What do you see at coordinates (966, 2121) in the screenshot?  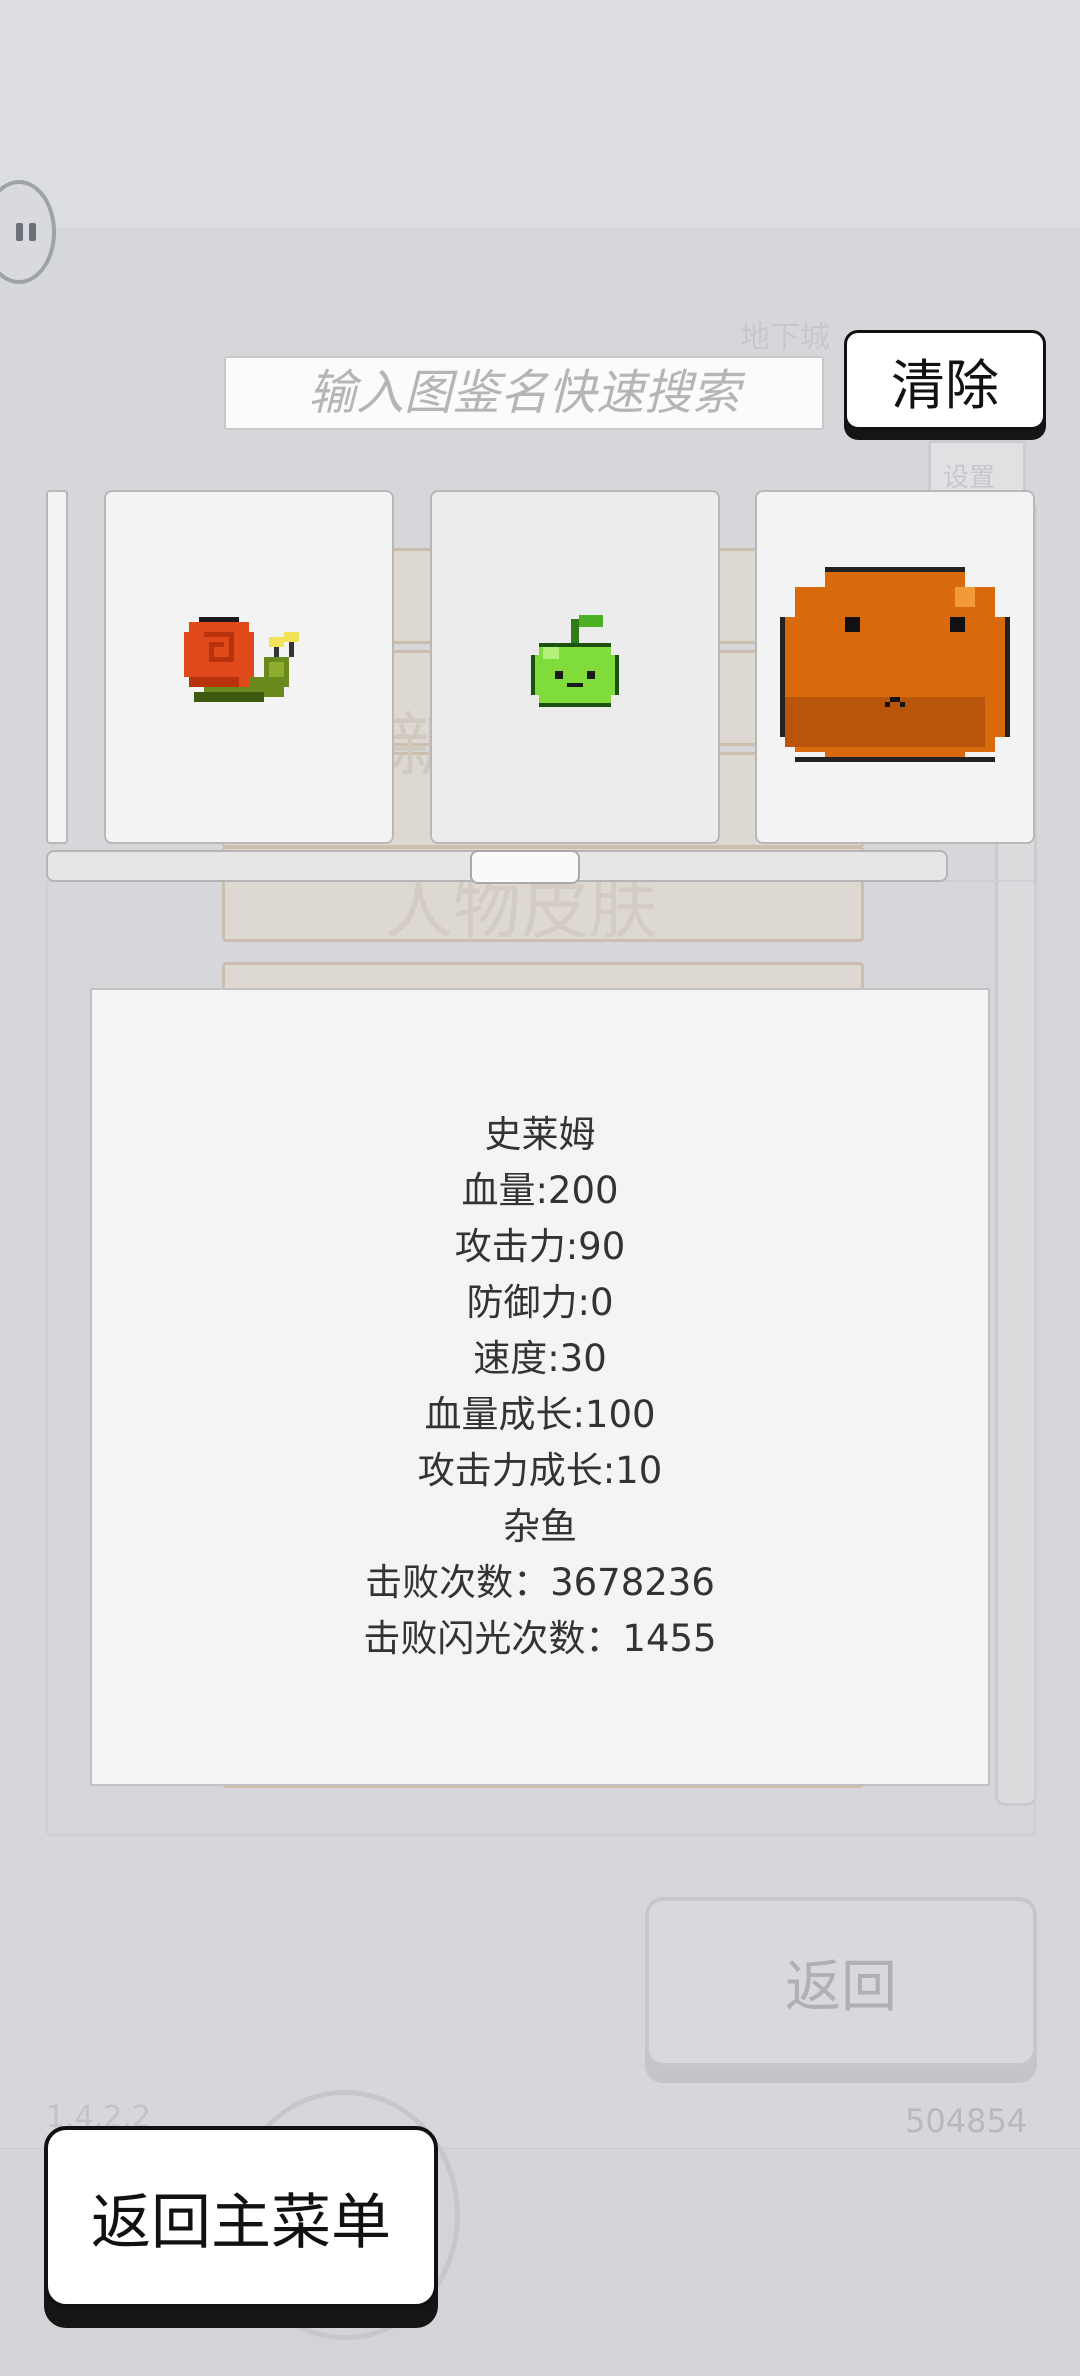 I see `score-value: 504854` at bounding box center [966, 2121].